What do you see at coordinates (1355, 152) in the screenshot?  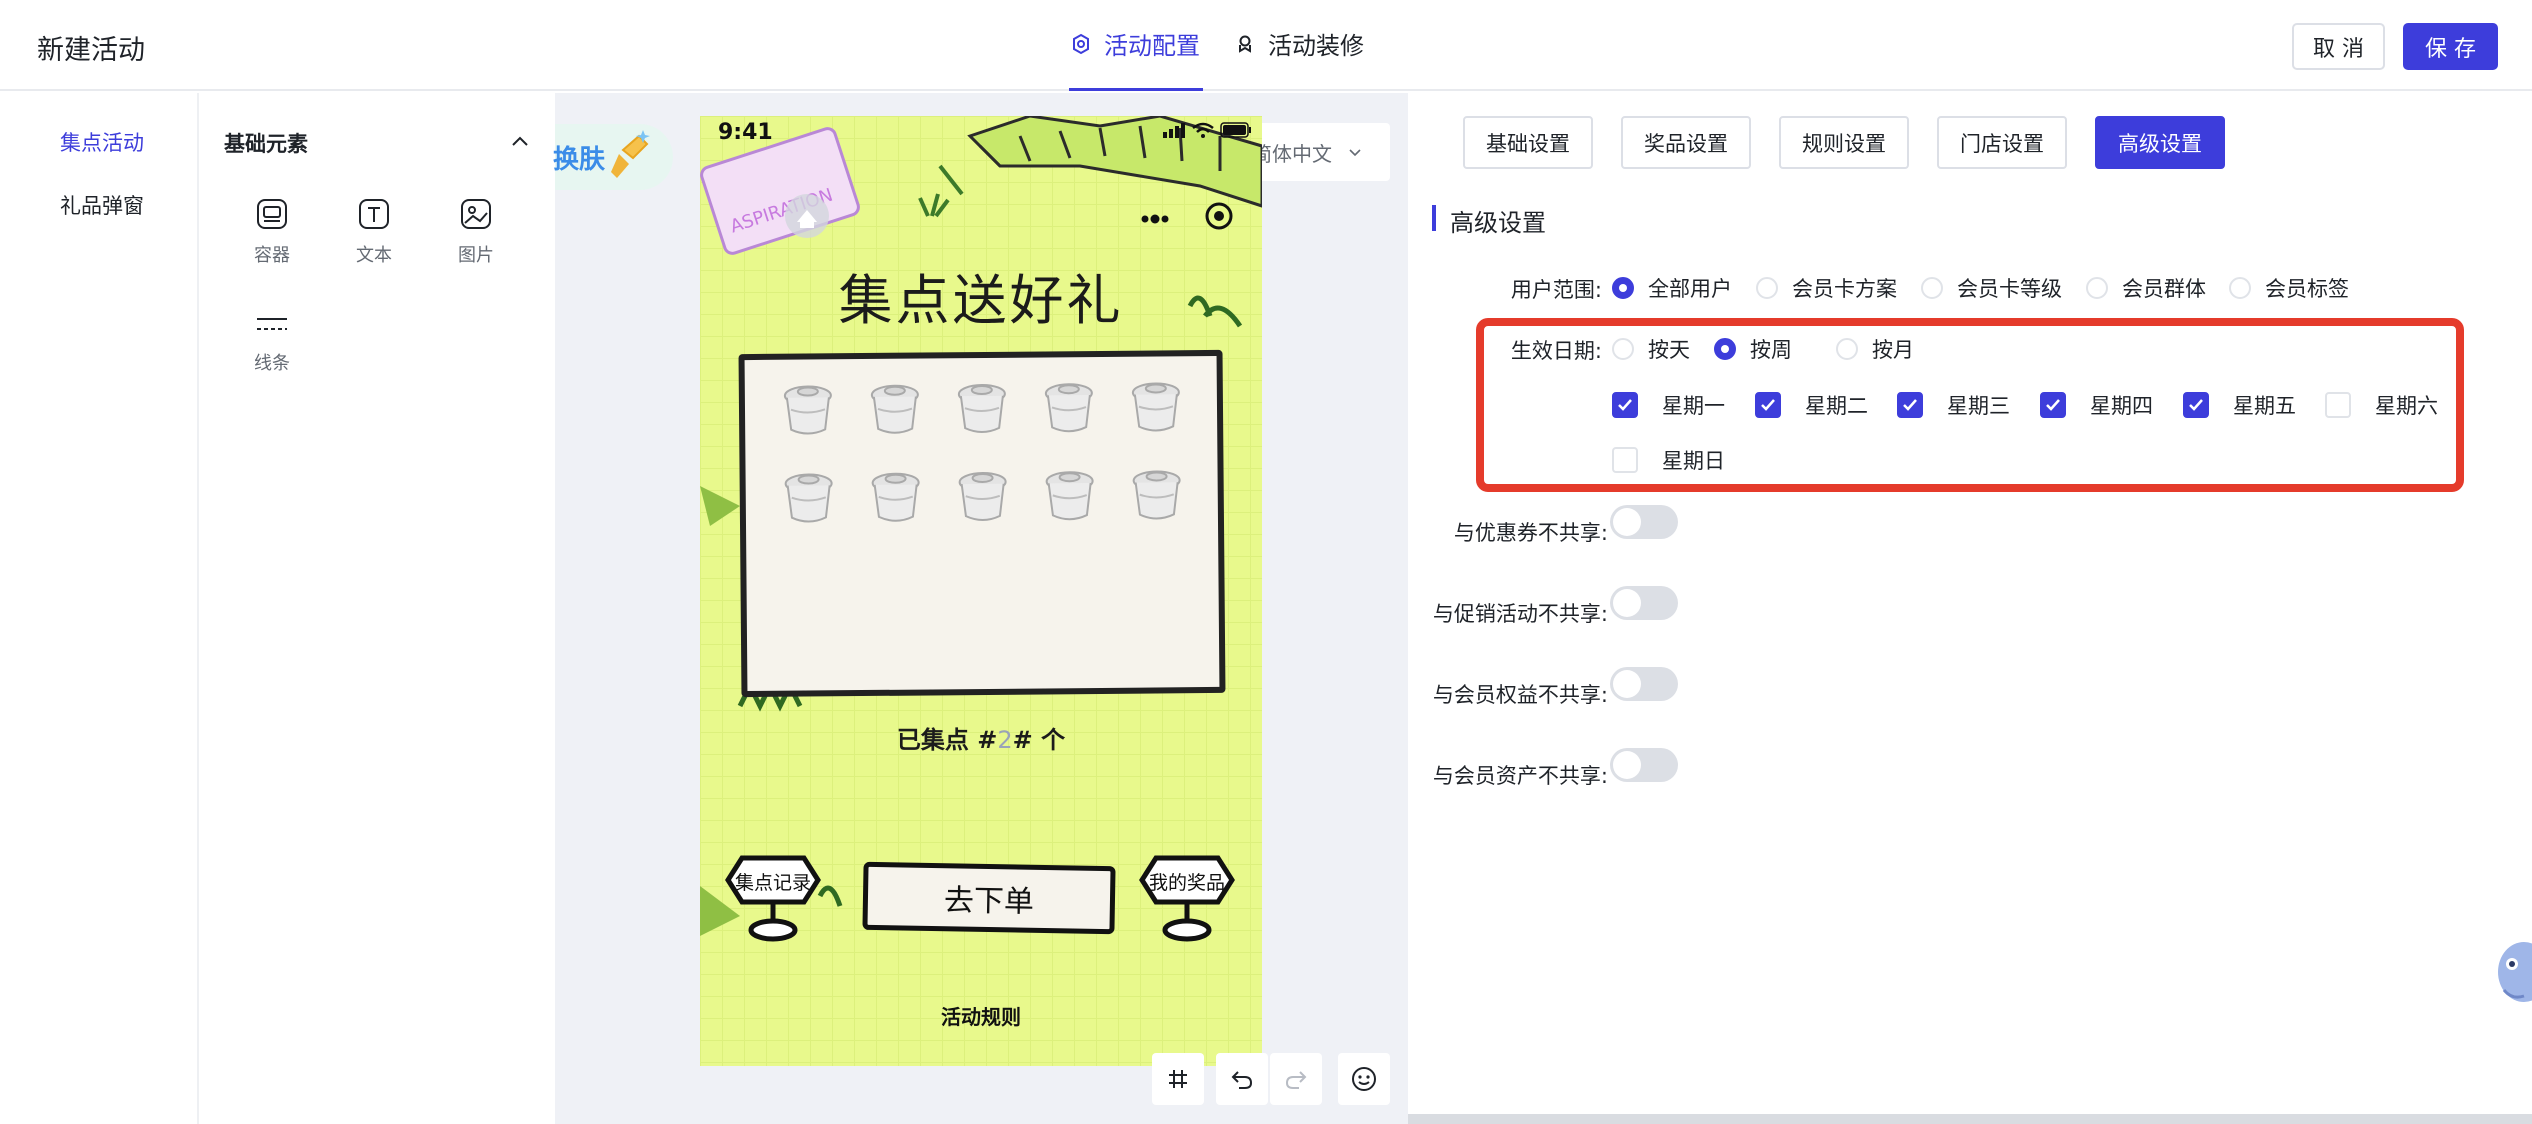 I see `chevron-down-icon` at bounding box center [1355, 152].